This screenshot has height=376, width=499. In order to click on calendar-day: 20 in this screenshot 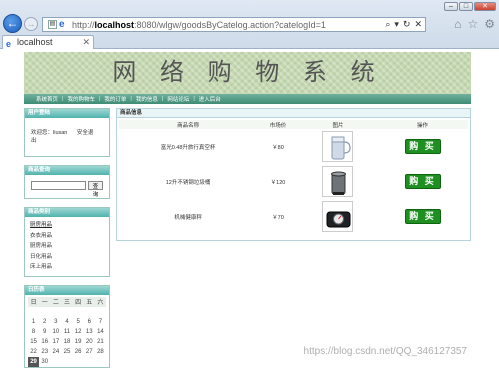, I will do `click(89, 342)`.